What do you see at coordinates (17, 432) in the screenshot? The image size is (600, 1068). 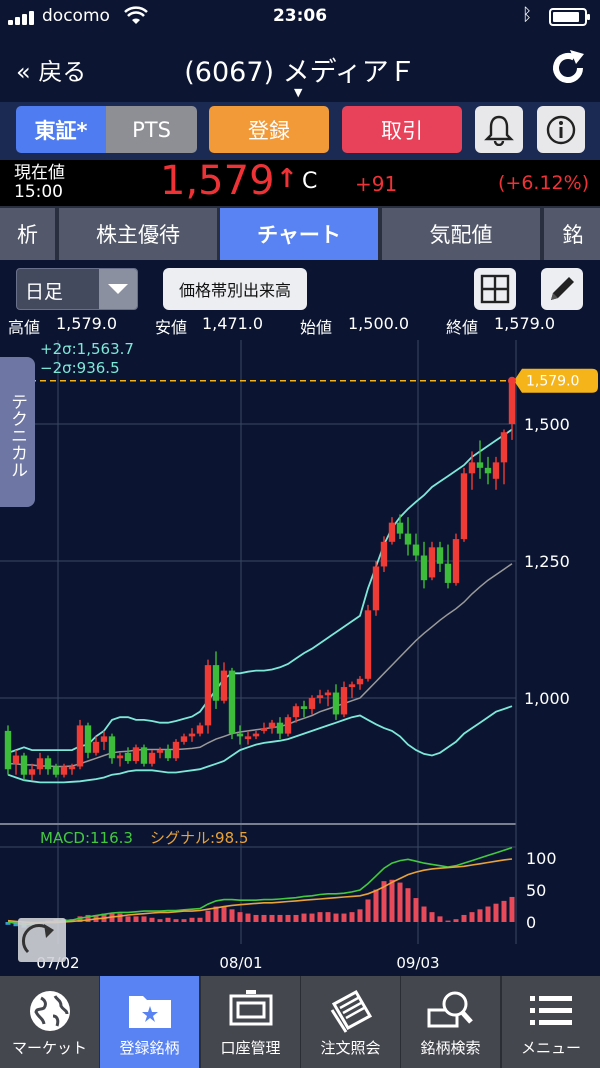 I see `technical-side-tab: テクニカル` at bounding box center [17, 432].